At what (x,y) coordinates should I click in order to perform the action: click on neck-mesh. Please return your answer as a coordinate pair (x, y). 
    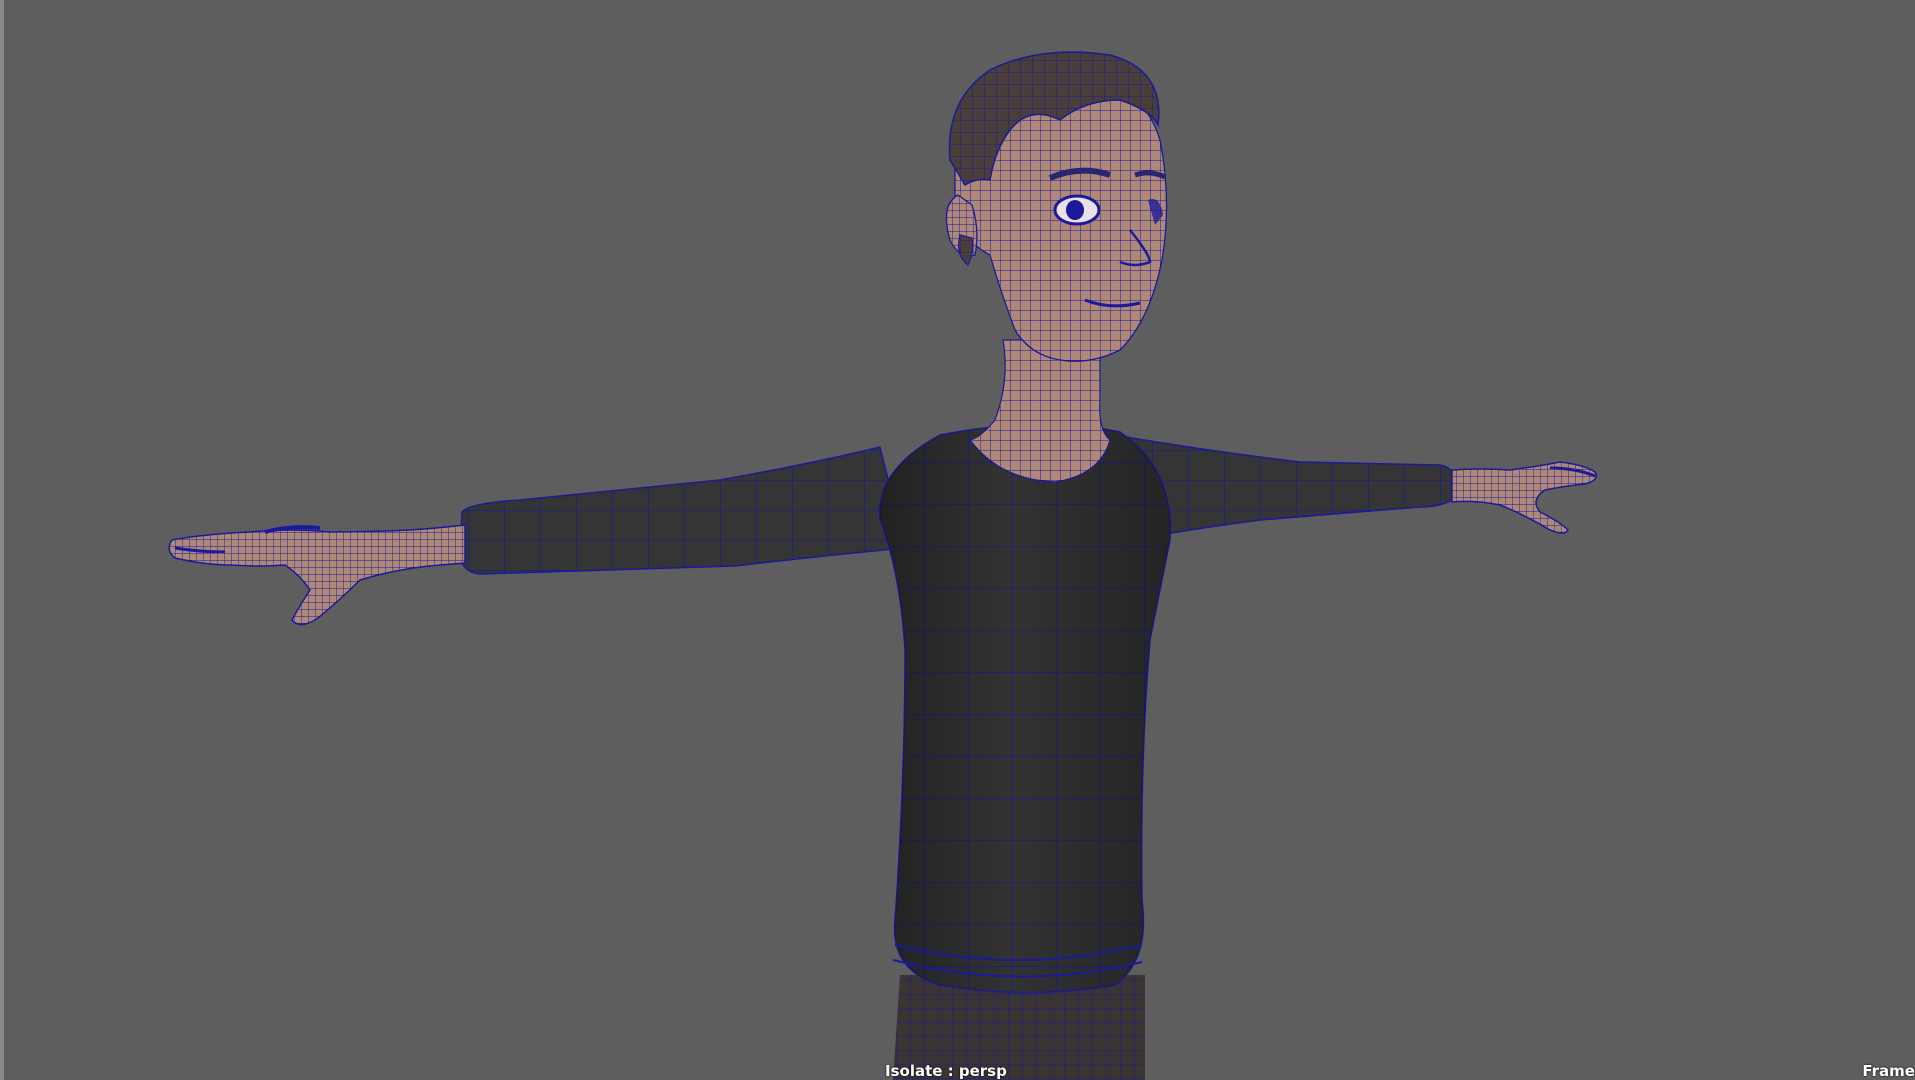
    Looking at the image, I should click on (1039, 411).